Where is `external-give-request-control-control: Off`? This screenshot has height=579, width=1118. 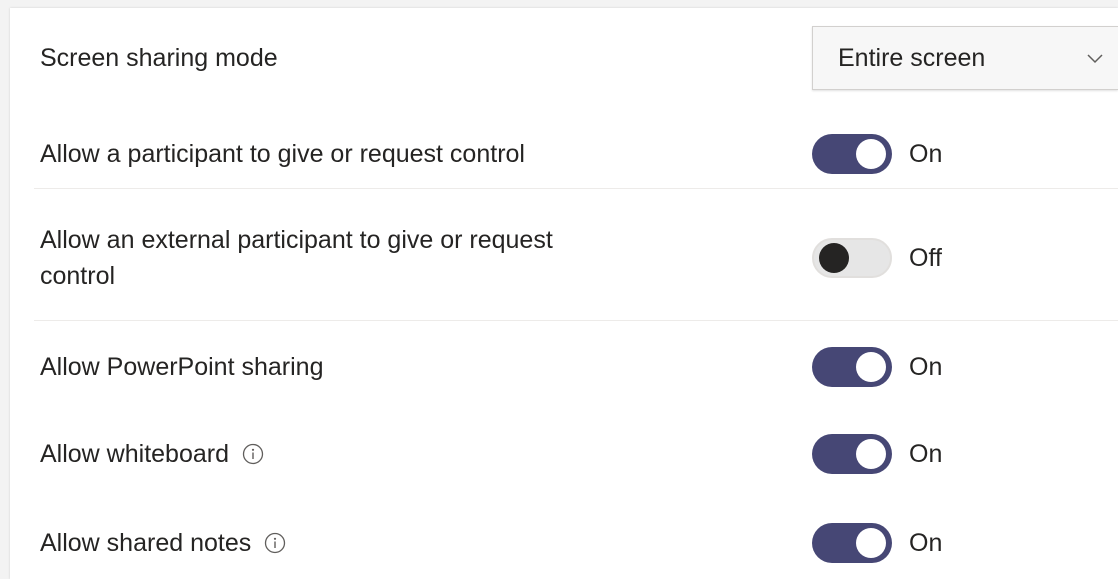 external-give-request-control-control: Off is located at coordinates (877, 258).